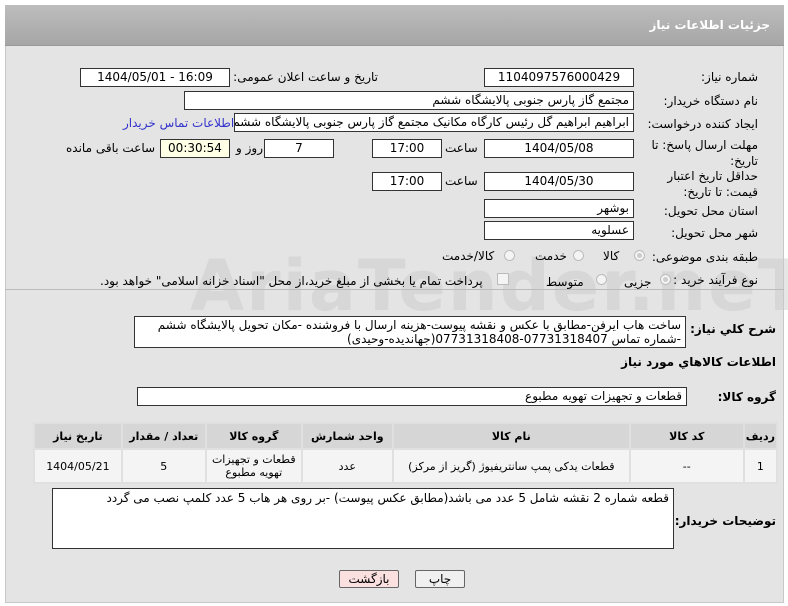 The image size is (788, 606). What do you see at coordinates (195, 148) in the screenshot?
I see `remaining-time-field: 00:30:54` at bounding box center [195, 148].